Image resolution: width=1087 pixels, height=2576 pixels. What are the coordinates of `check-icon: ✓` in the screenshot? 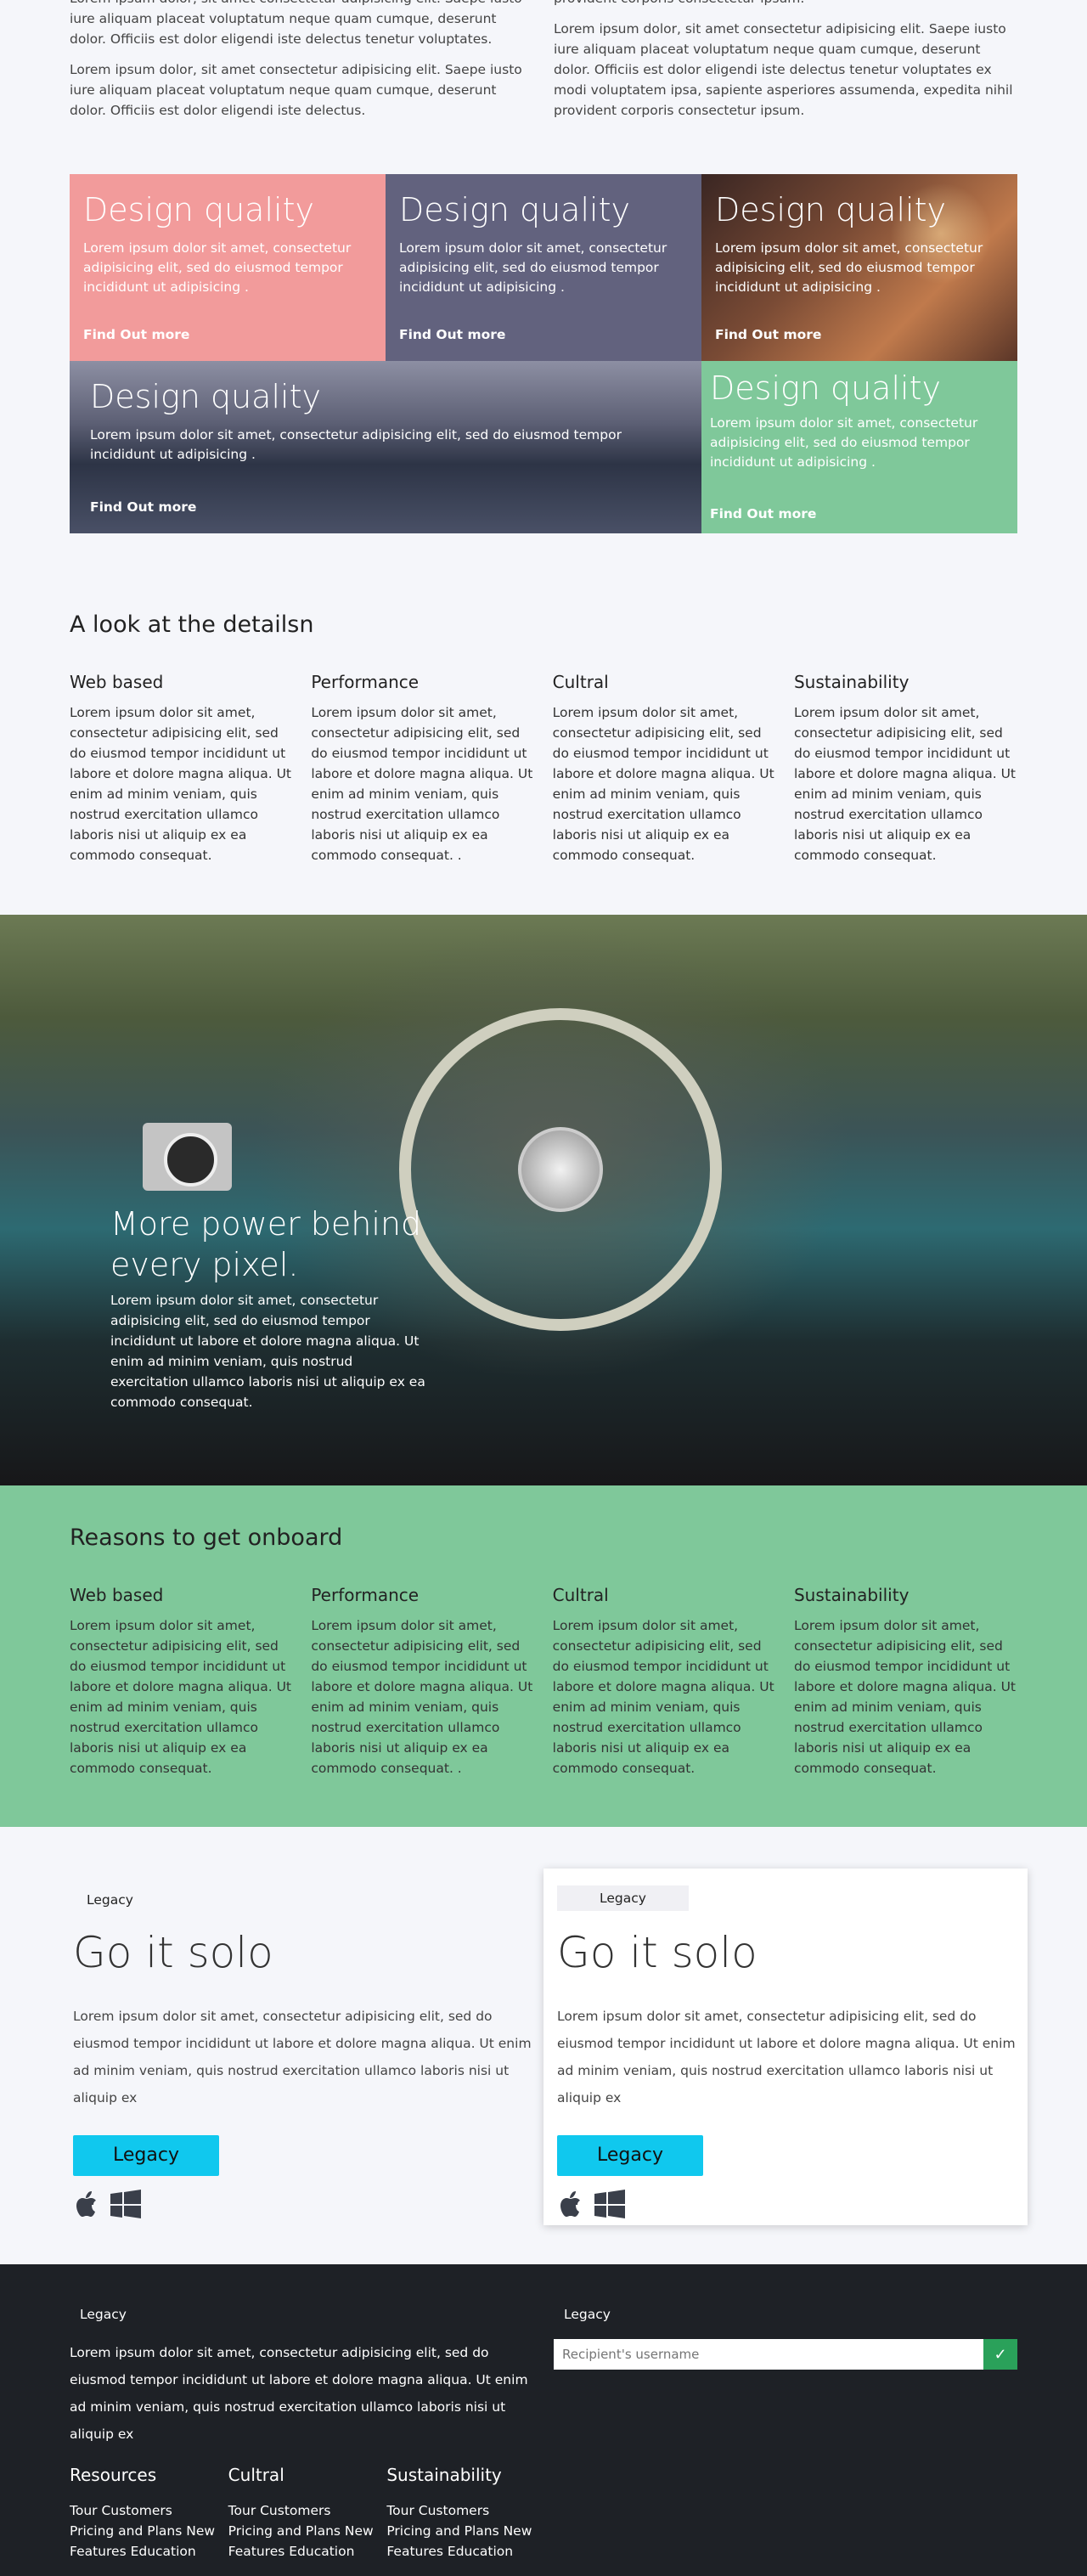 It's located at (1000, 2354).